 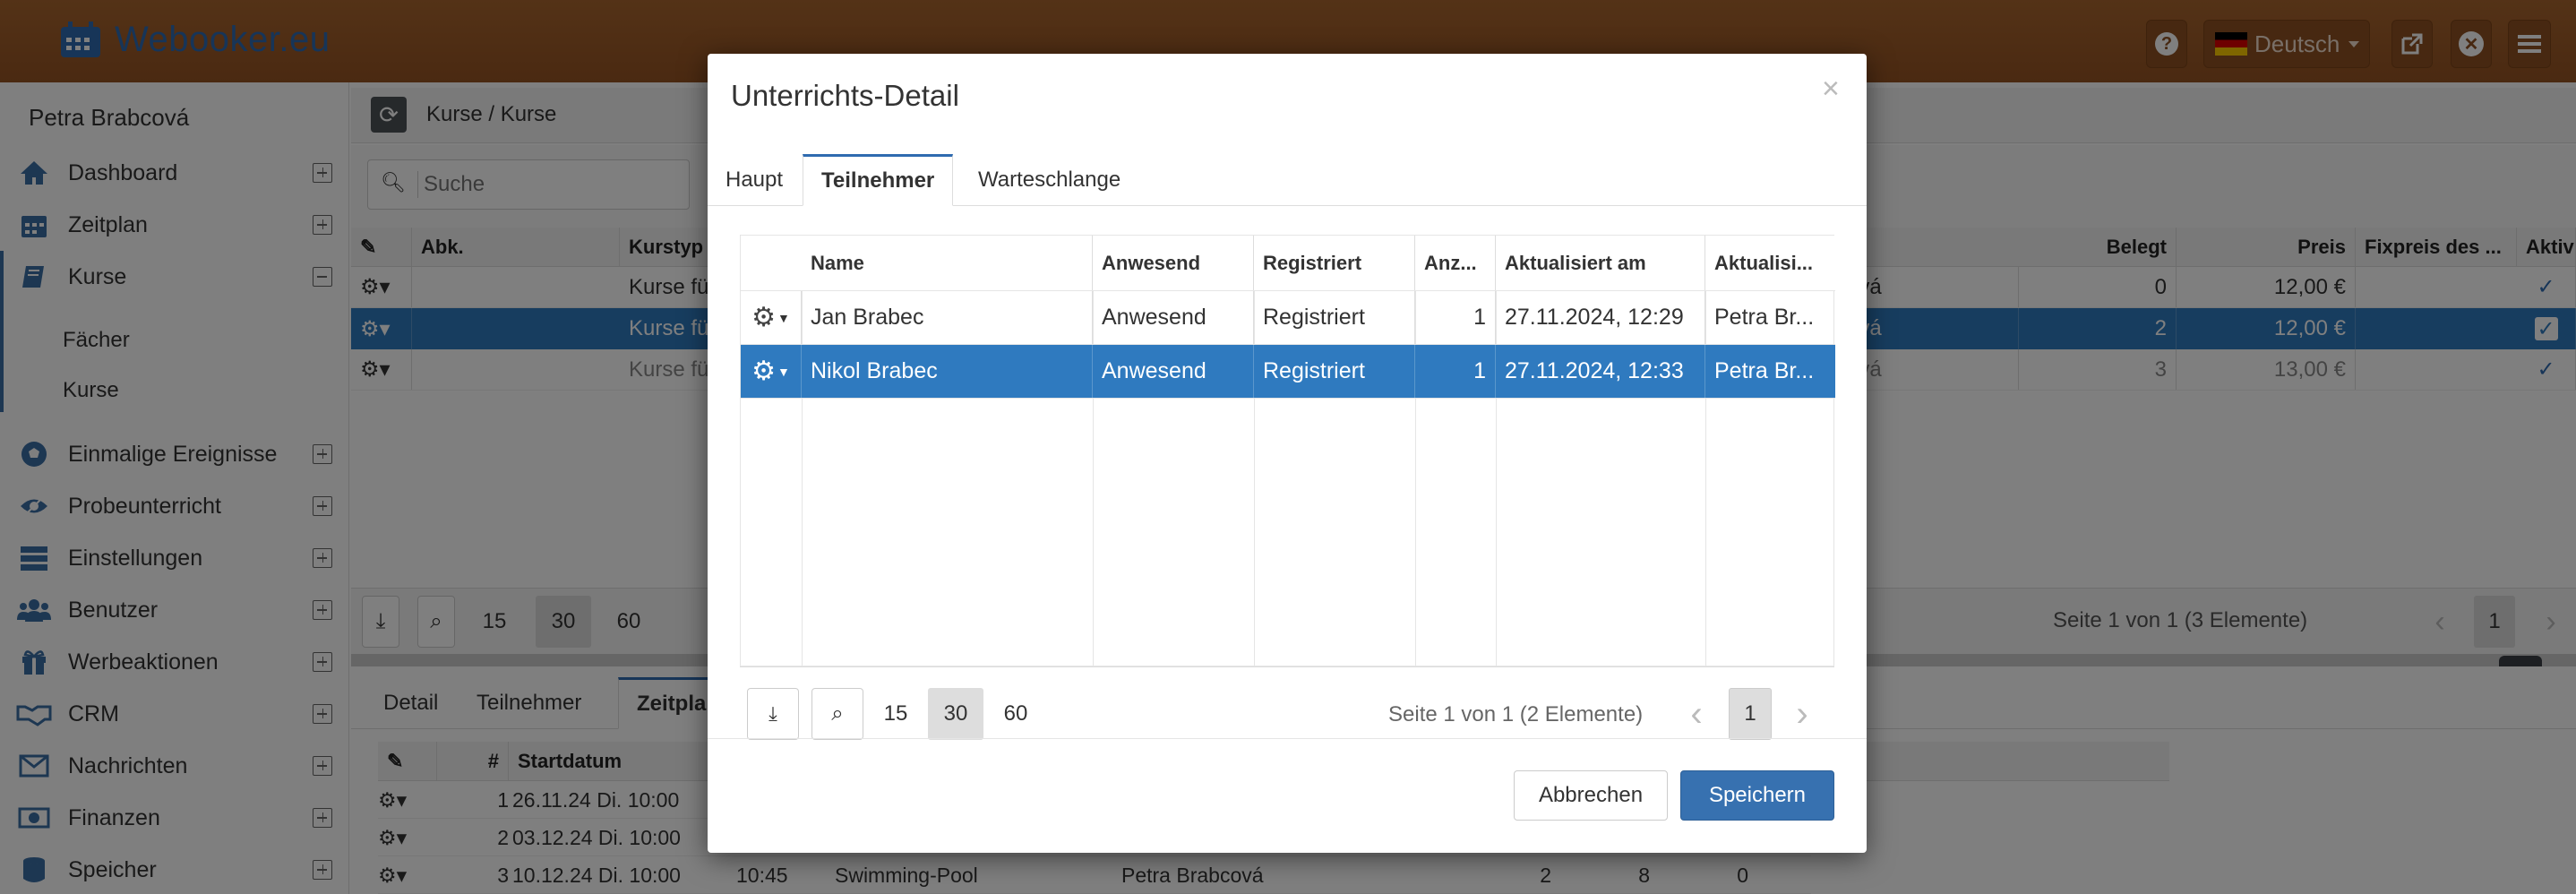 What do you see at coordinates (1287, 738) in the screenshot?
I see `modal-footer-divider` at bounding box center [1287, 738].